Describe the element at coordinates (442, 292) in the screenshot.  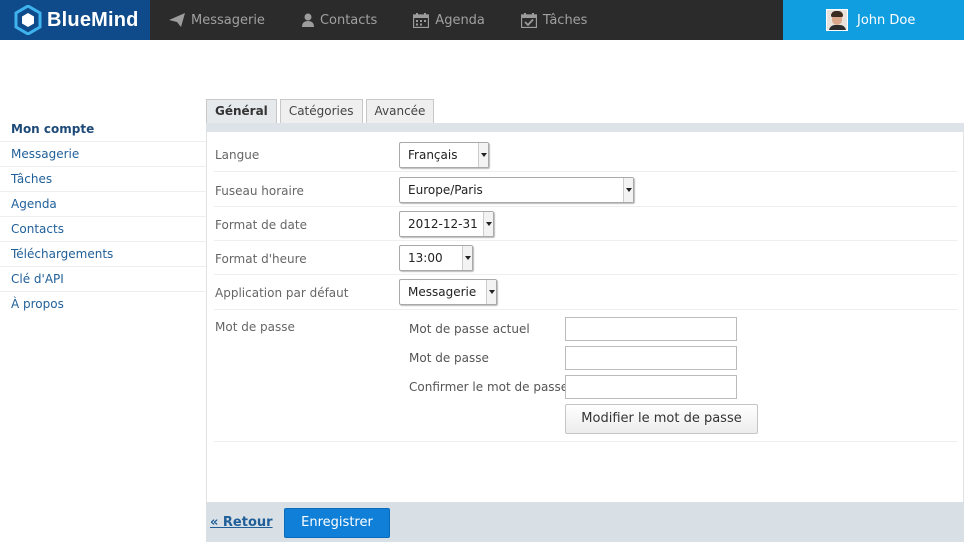
I see `default-app-value: Messagerie` at that location.